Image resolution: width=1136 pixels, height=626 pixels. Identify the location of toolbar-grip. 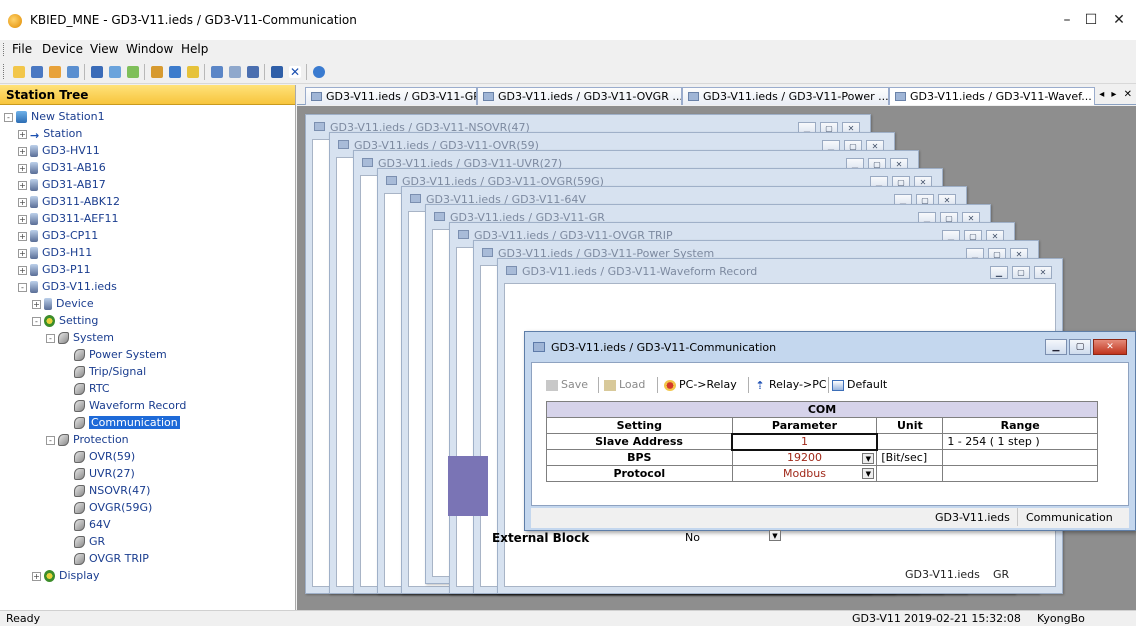
(4, 71).